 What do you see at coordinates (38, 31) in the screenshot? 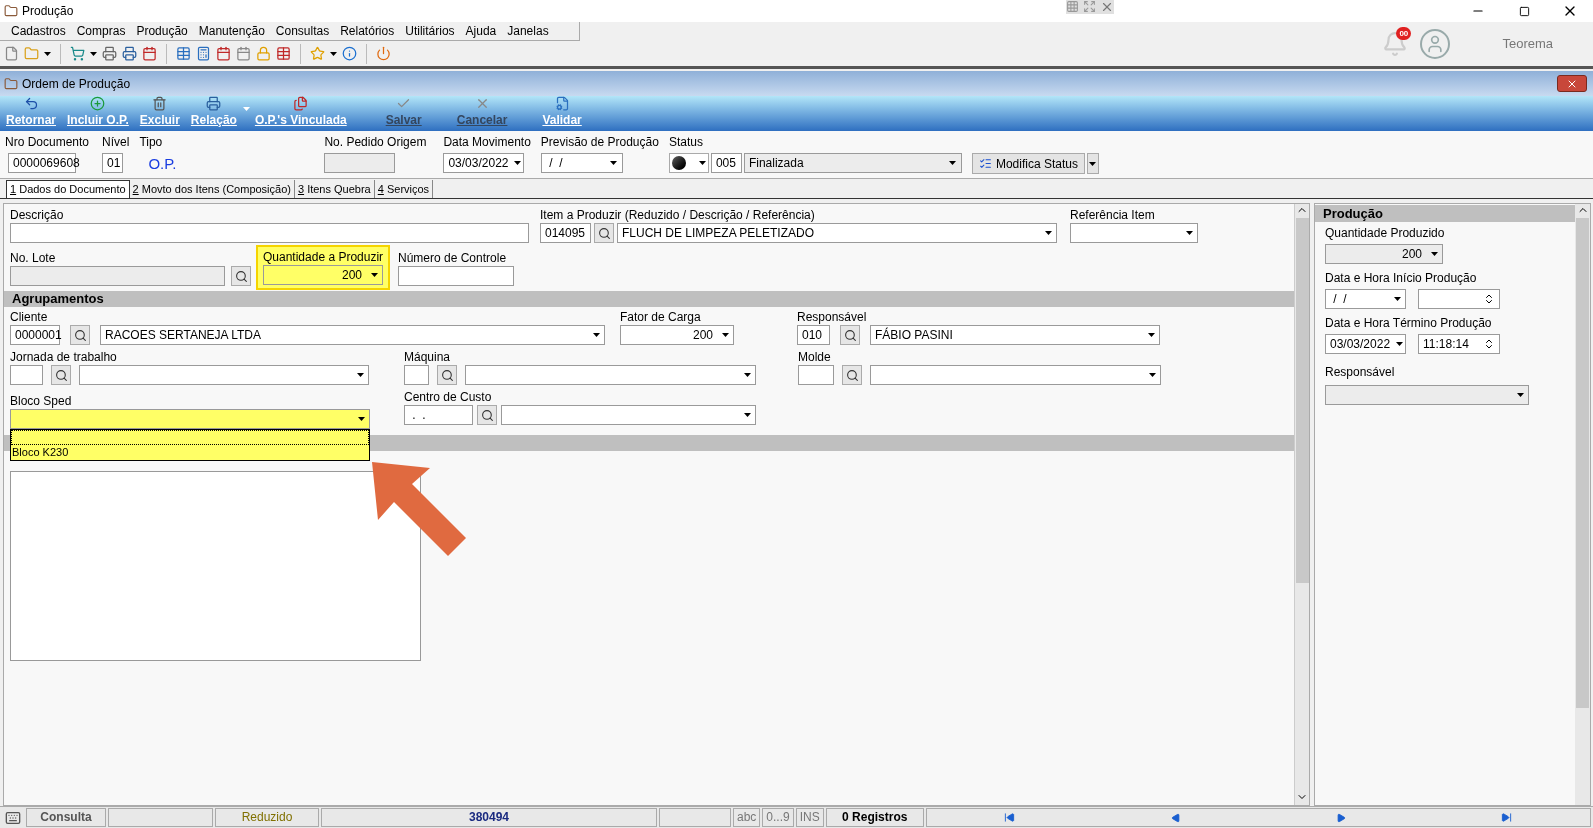
I see `menu-item: Cadastros` at bounding box center [38, 31].